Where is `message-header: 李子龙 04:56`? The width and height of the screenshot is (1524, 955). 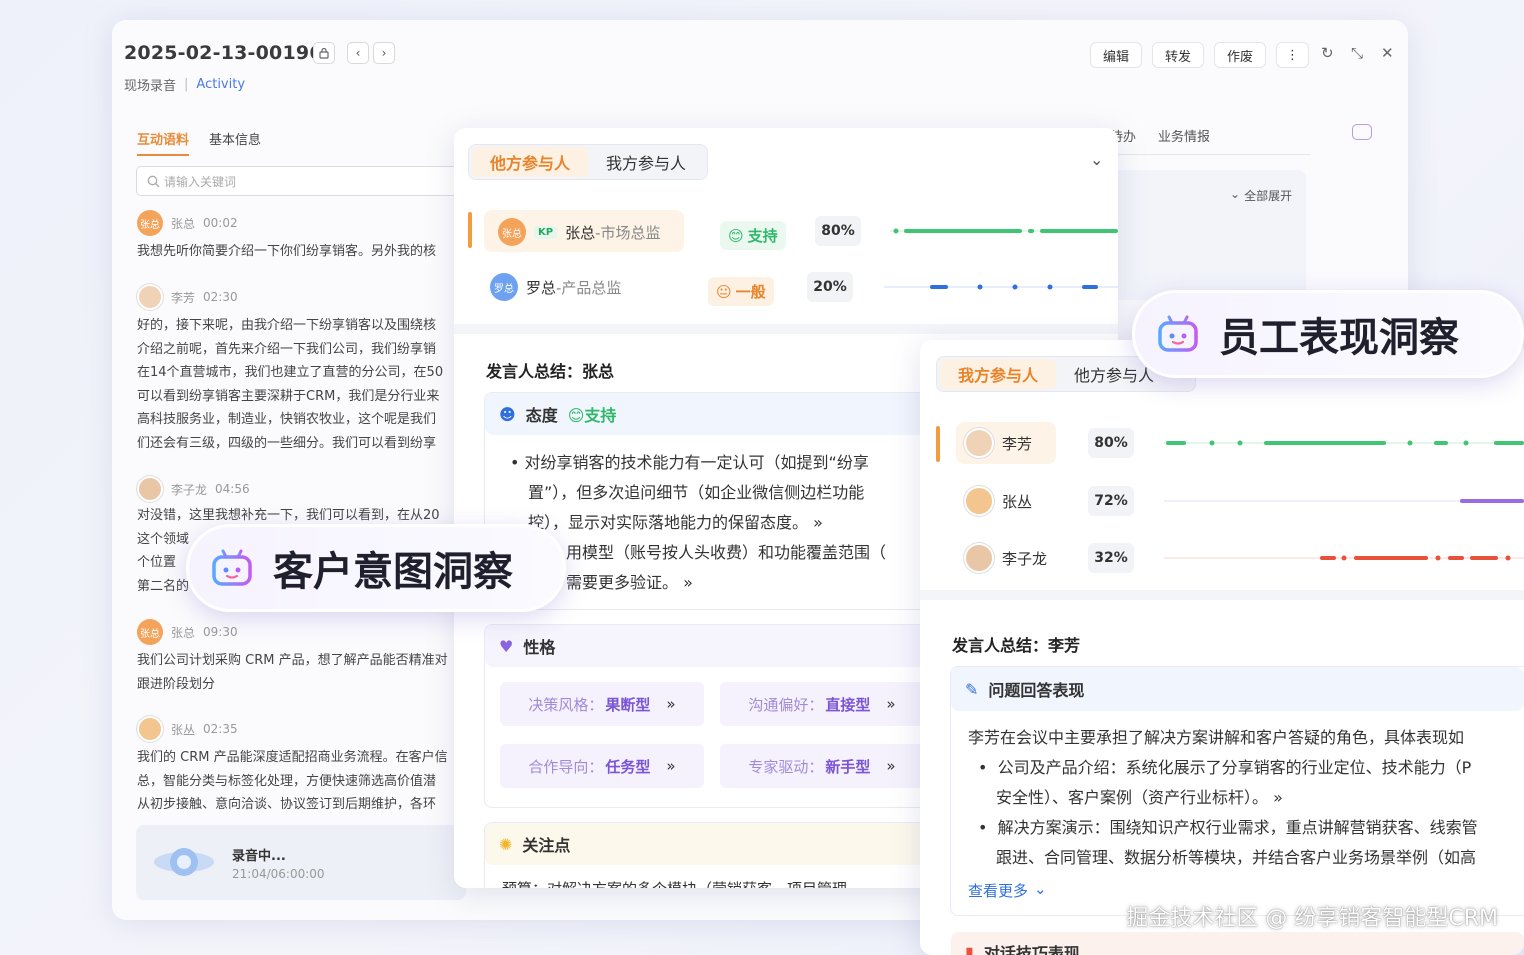 message-header: 李子龙 04:56 is located at coordinates (193, 489).